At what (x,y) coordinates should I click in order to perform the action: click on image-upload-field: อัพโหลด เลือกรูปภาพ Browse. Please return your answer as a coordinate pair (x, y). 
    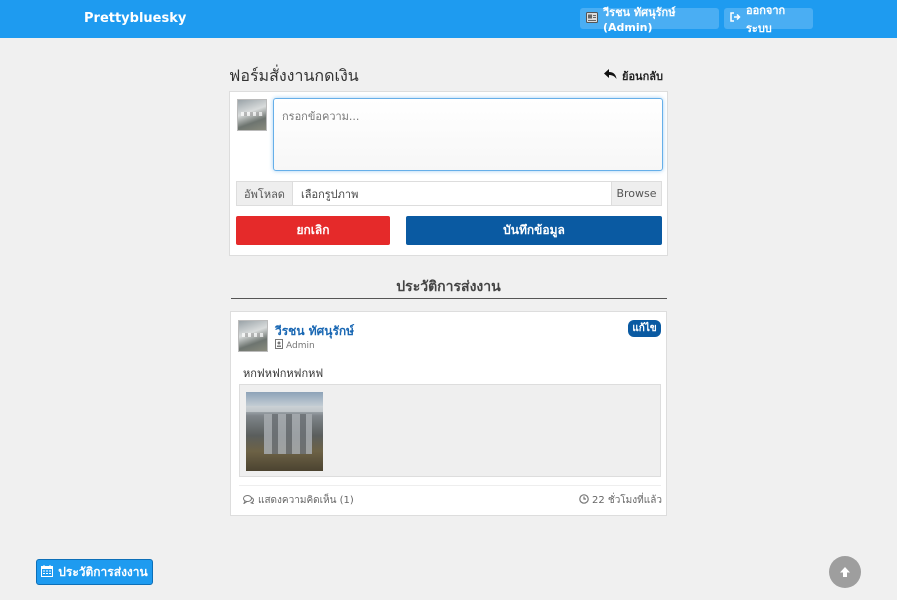
    Looking at the image, I should click on (449, 193).